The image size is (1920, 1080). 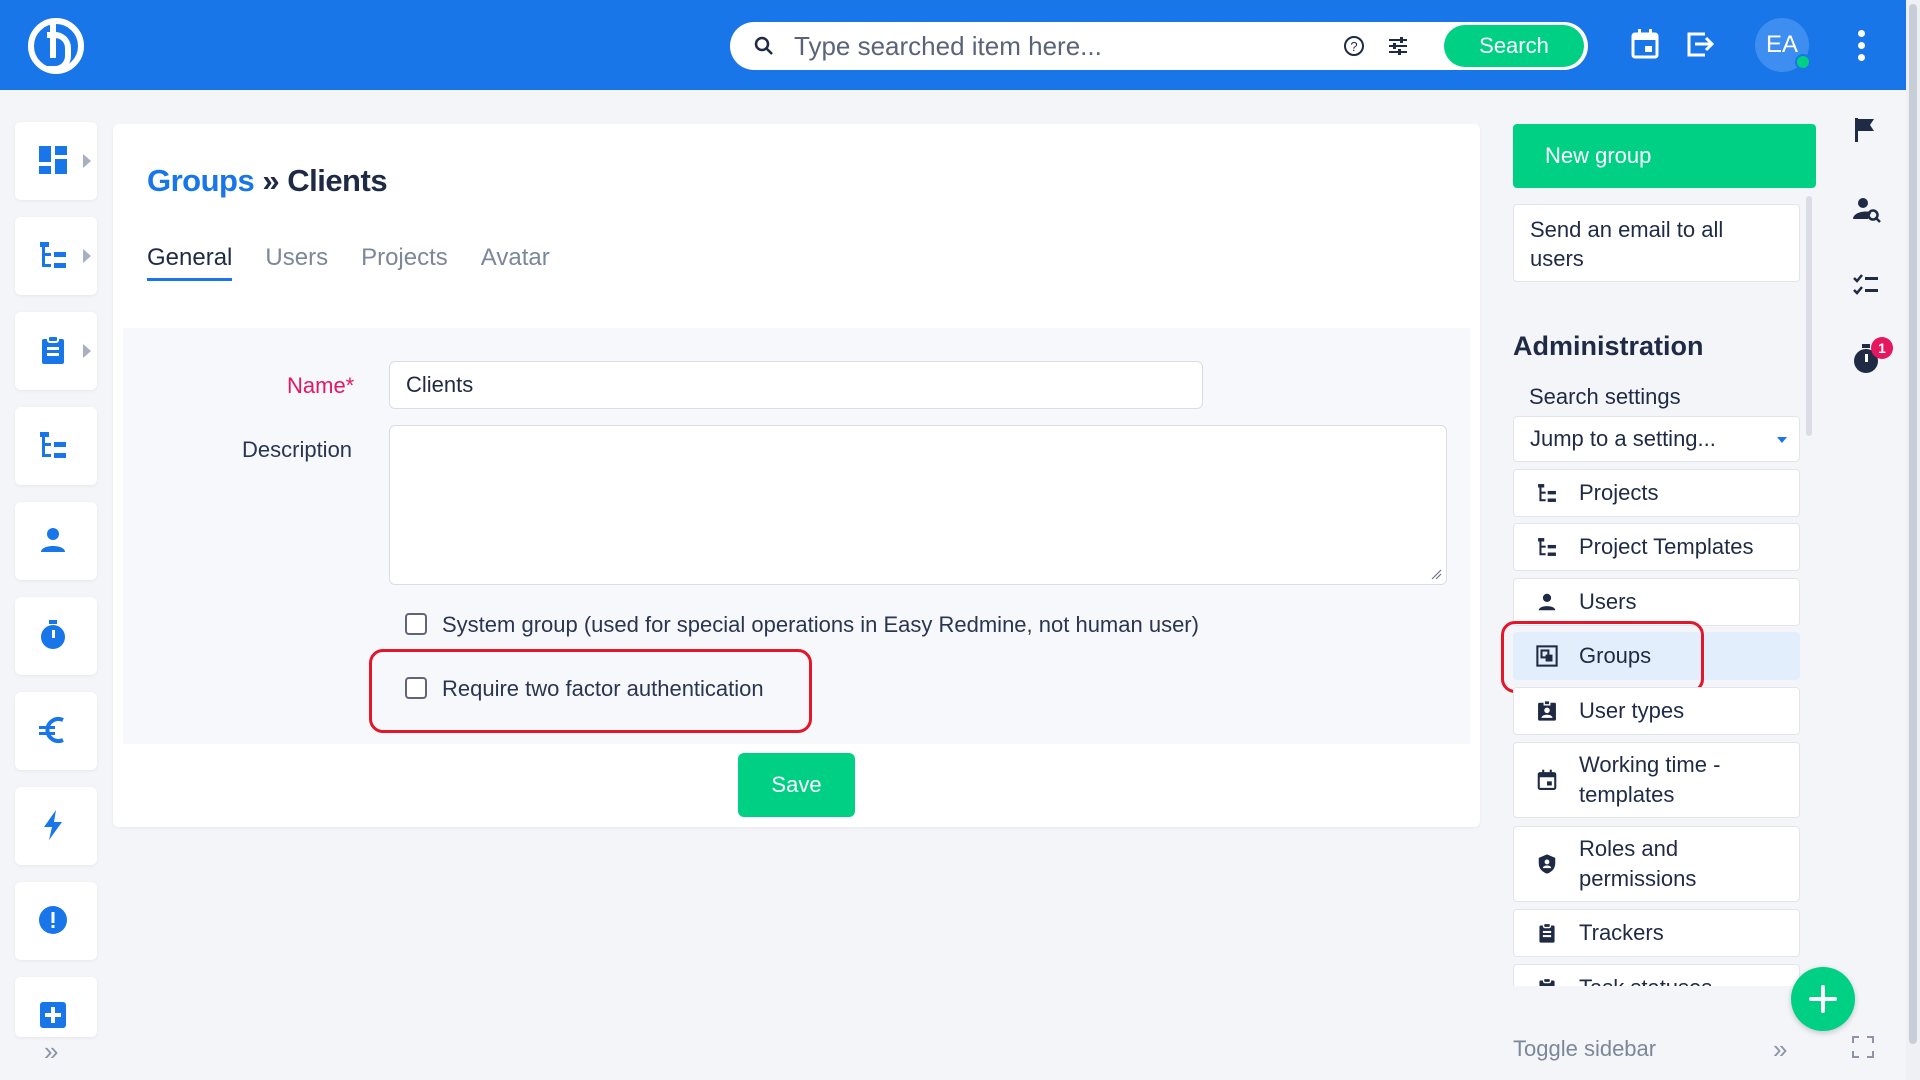 What do you see at coordinates (1645, 979) in the screenshot?
I see `sidebar-item-label: Task statuses` at bounding box center [1645, 979].